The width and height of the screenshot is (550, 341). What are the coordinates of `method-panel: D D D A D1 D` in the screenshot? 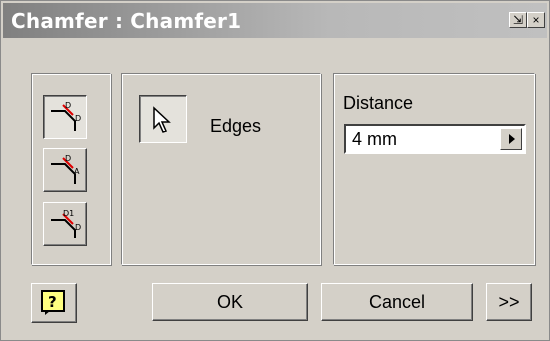 It's located at (71, 169).